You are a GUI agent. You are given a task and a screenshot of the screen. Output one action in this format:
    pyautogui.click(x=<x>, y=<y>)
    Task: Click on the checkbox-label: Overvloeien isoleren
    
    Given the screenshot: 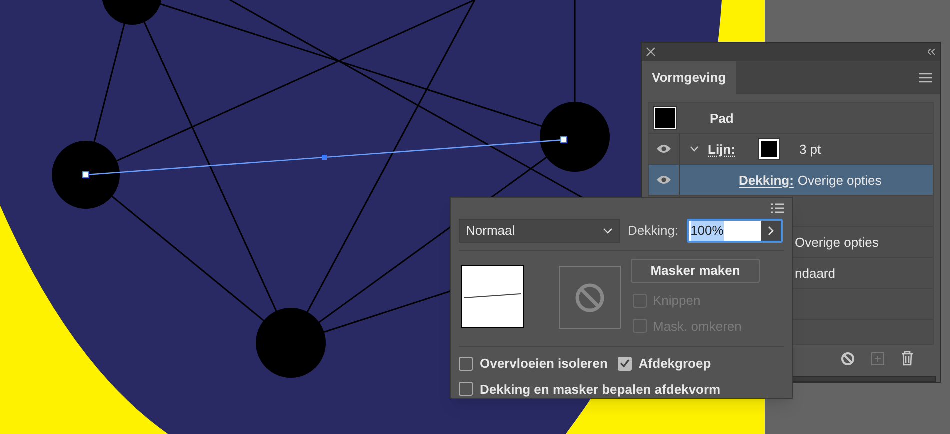 What is the action you would take?
    pyautogui.click(x=544, y=364)
    